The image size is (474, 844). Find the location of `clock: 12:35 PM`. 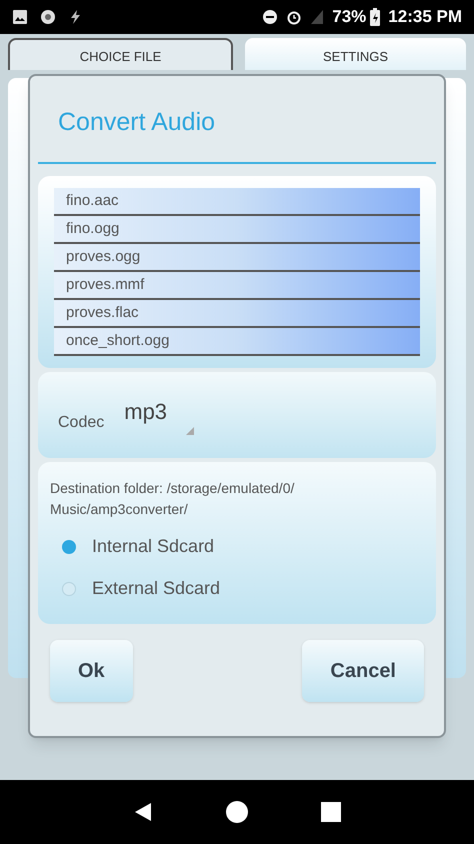

clock: 12:35 PM is located at coordinates (425, 17).